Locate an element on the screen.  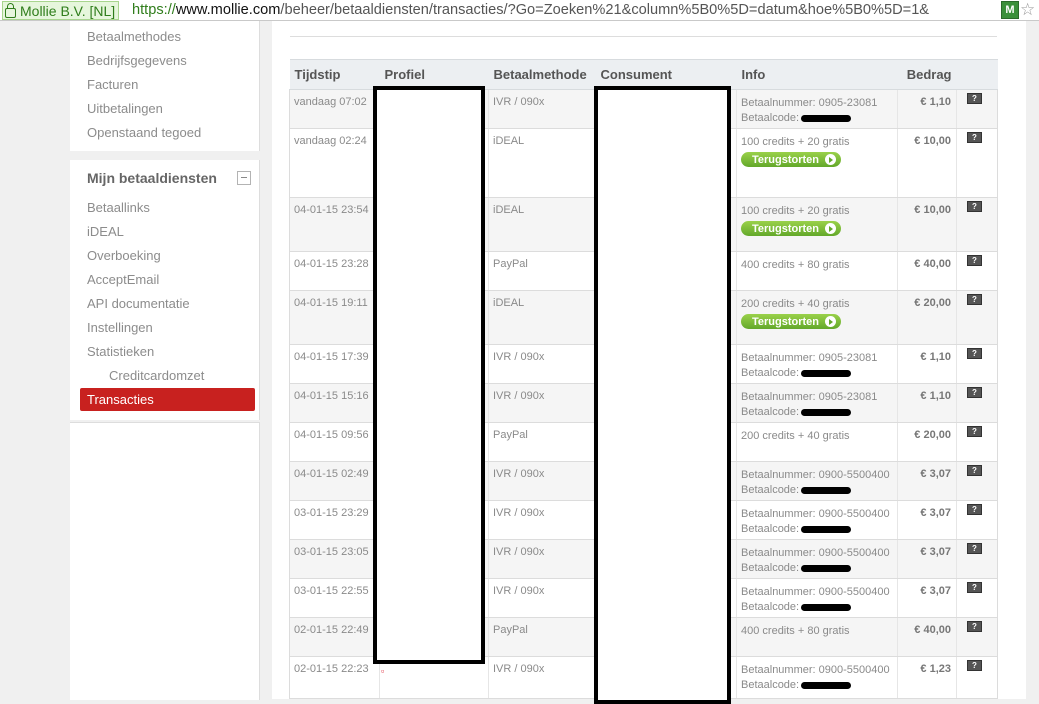
col-header-info: Info is located at coordinates (817, 74).